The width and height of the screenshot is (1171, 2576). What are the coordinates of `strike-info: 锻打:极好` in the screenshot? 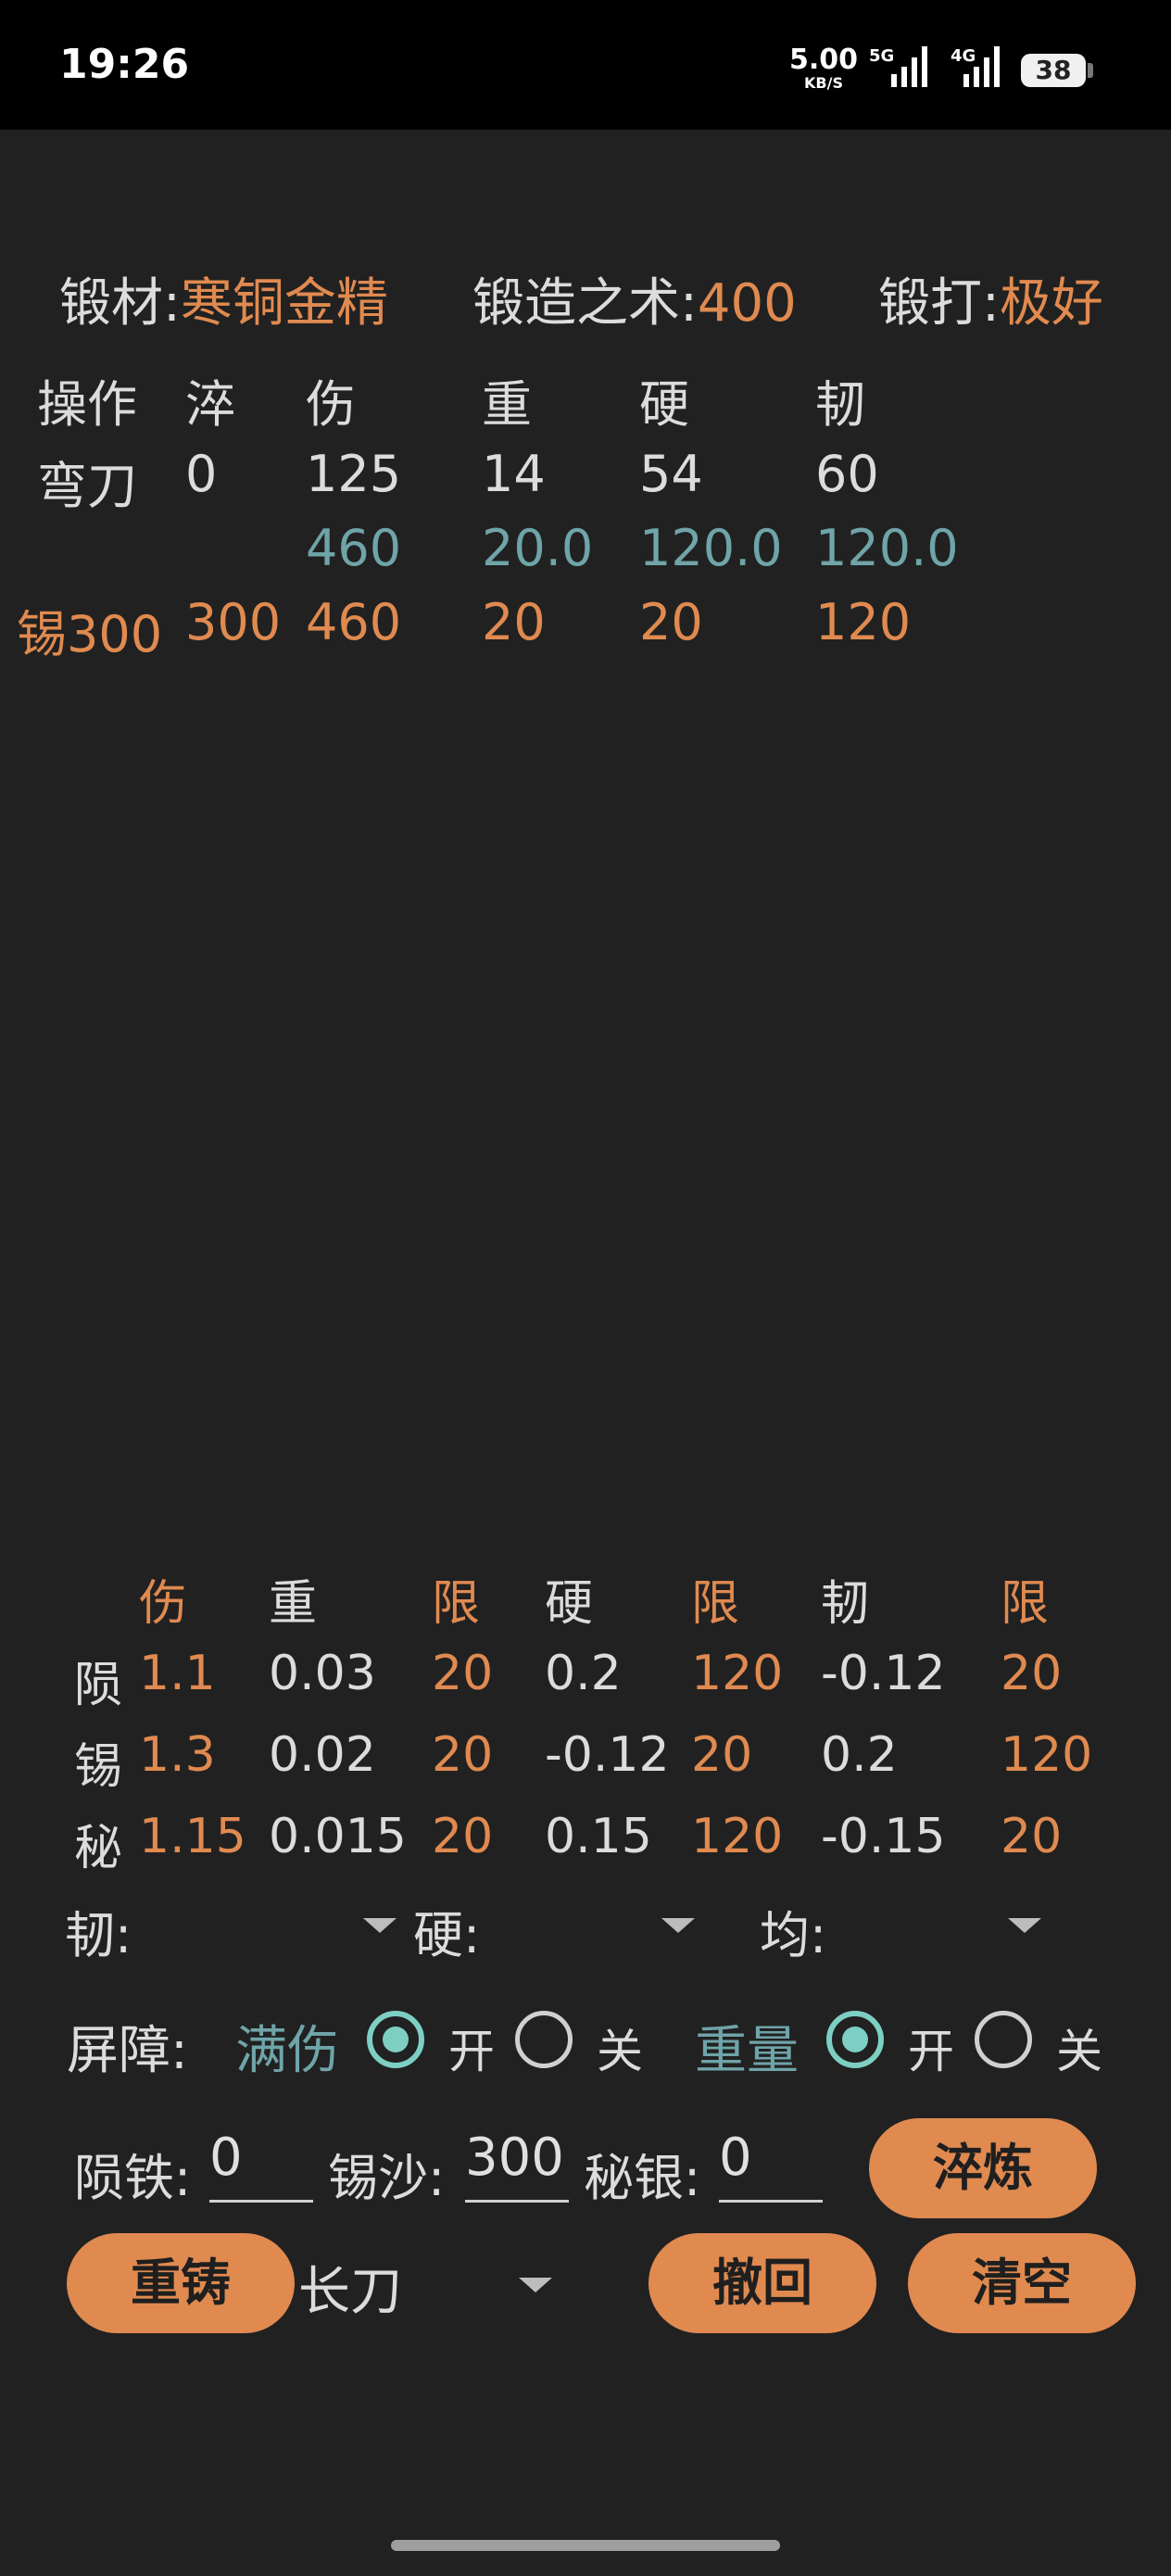 It's located at (991, 298).